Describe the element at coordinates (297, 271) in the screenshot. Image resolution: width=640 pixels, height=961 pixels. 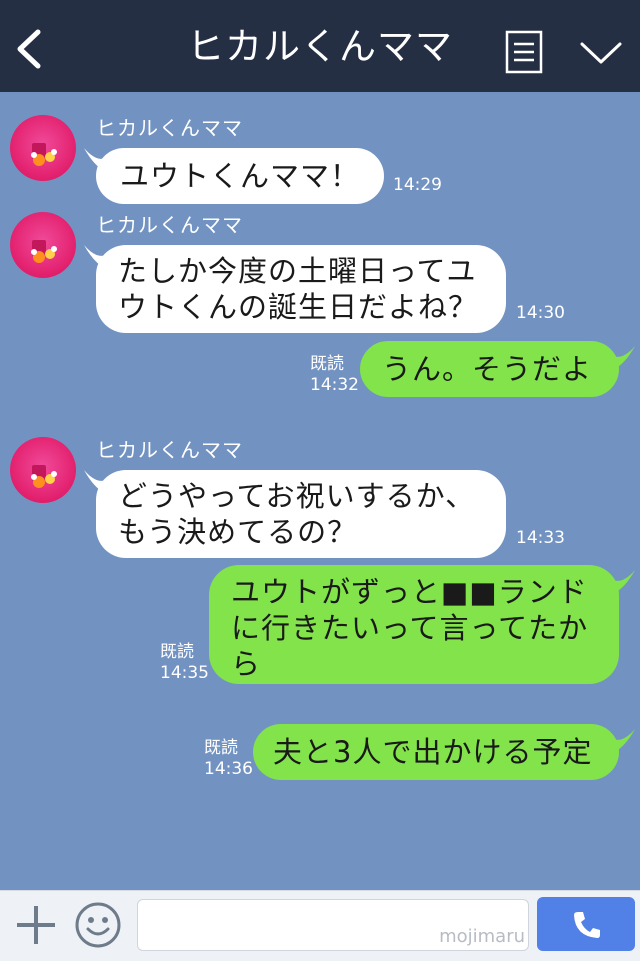
I see `message-text: たしか今度の土曜日ってユ` at that location.